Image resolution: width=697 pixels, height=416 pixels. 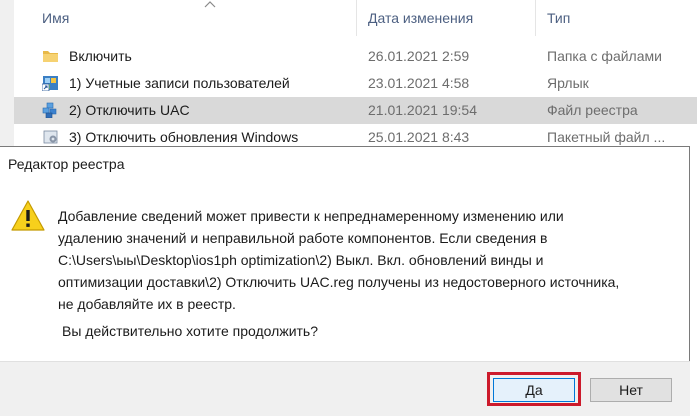 I want to click on file-date: 26.01.2021 2:59, so click(x=419, y=56).